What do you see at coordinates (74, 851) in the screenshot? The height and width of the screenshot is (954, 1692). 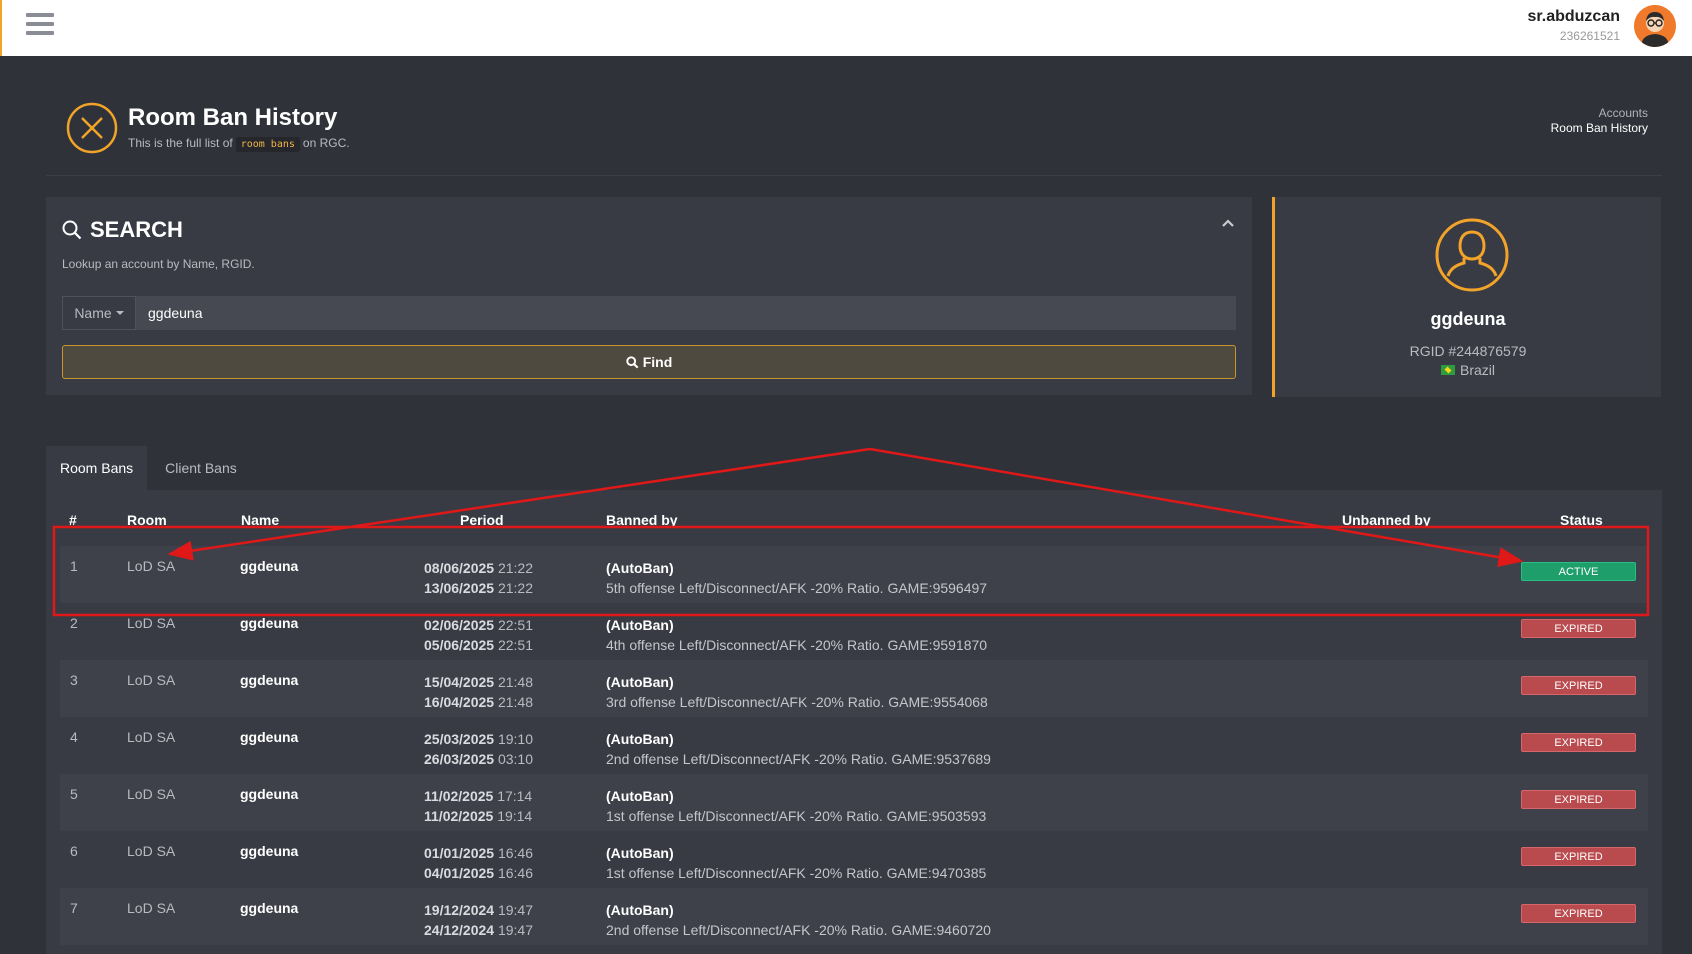 I see `row-number: 6` at bounding box center [74, 851].